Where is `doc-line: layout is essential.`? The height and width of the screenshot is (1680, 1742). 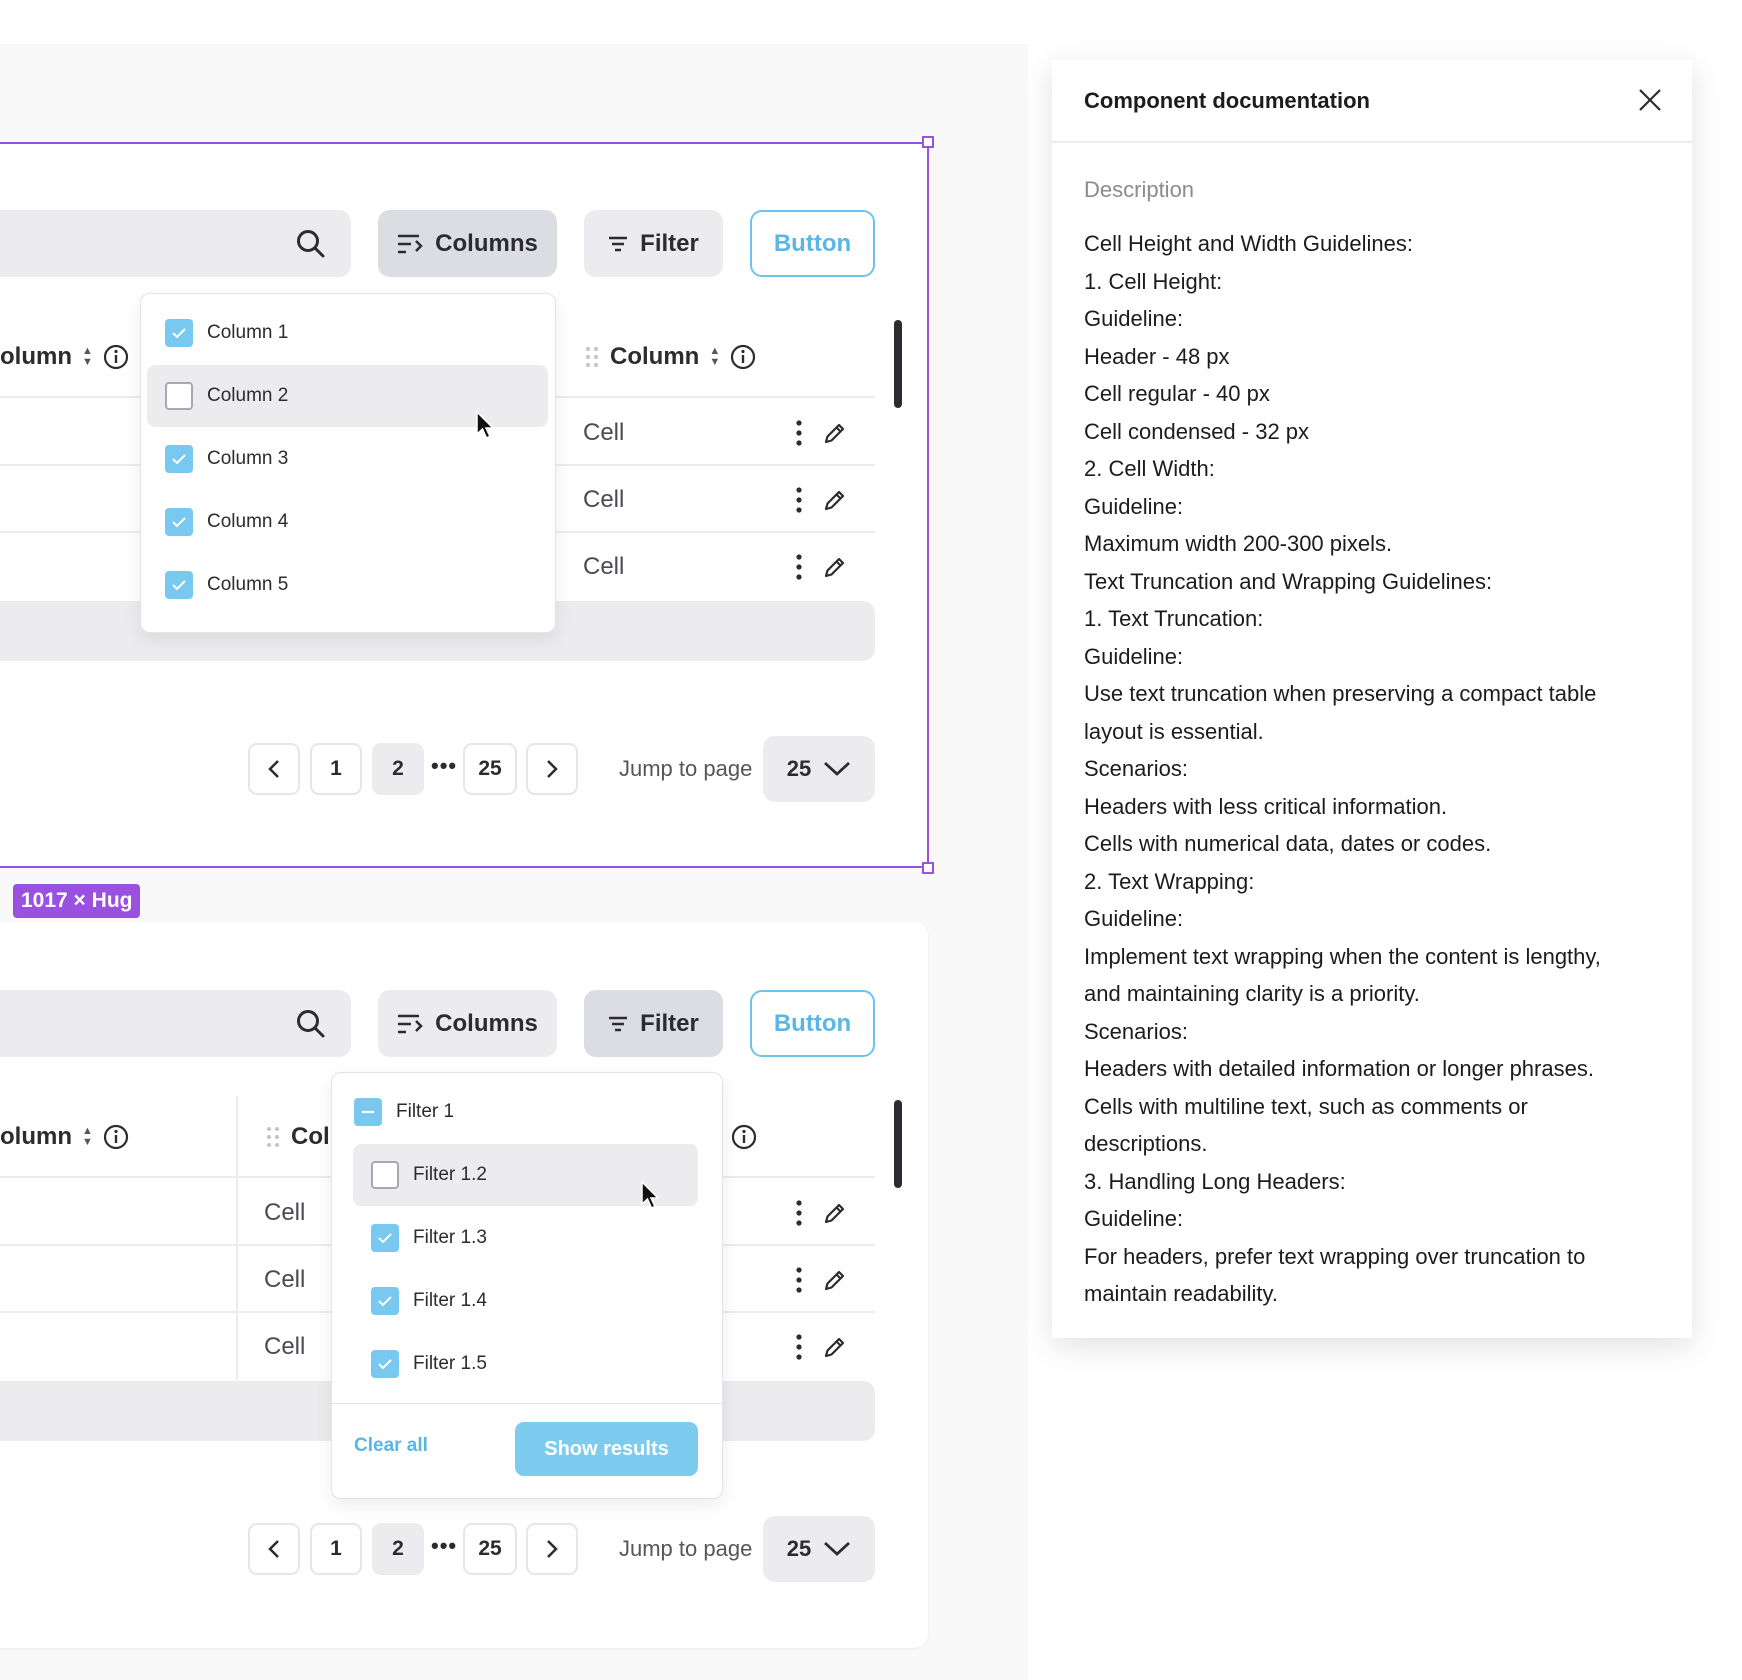 doc-line: layout is essential. is located at coordinates (1174, 731).